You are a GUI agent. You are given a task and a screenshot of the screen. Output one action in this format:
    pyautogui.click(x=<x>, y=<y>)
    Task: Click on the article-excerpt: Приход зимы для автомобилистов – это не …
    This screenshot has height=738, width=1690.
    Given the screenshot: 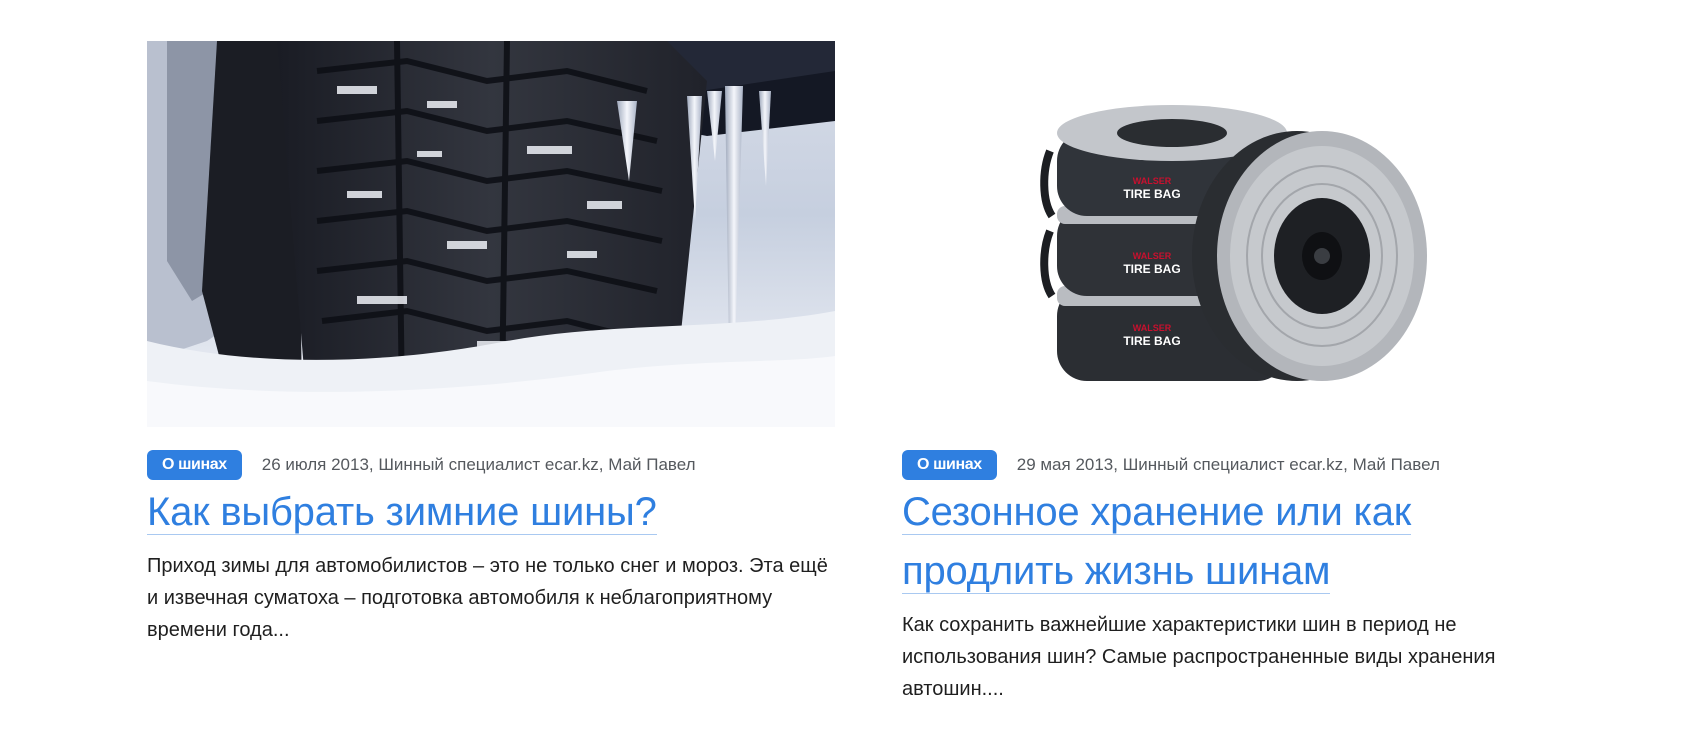 What is the action you would take?
    pyautogui.click(x=487, y=598)
    